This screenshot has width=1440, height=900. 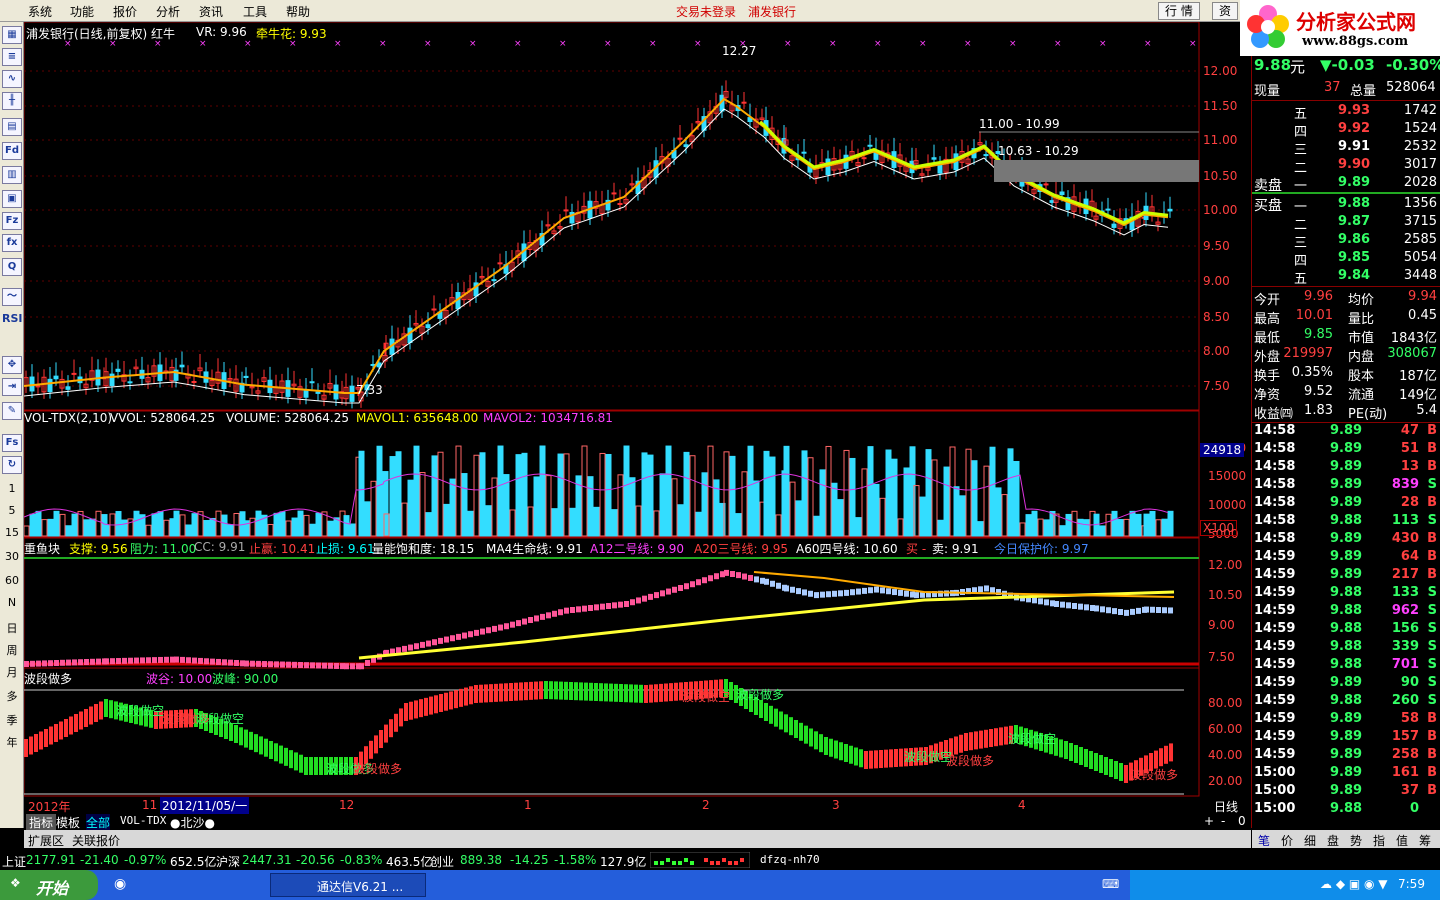 What do you see at coordinates (12, 387) in the screenshot?
I see `export-icon: ⇥` at bounding box center [12, 387].